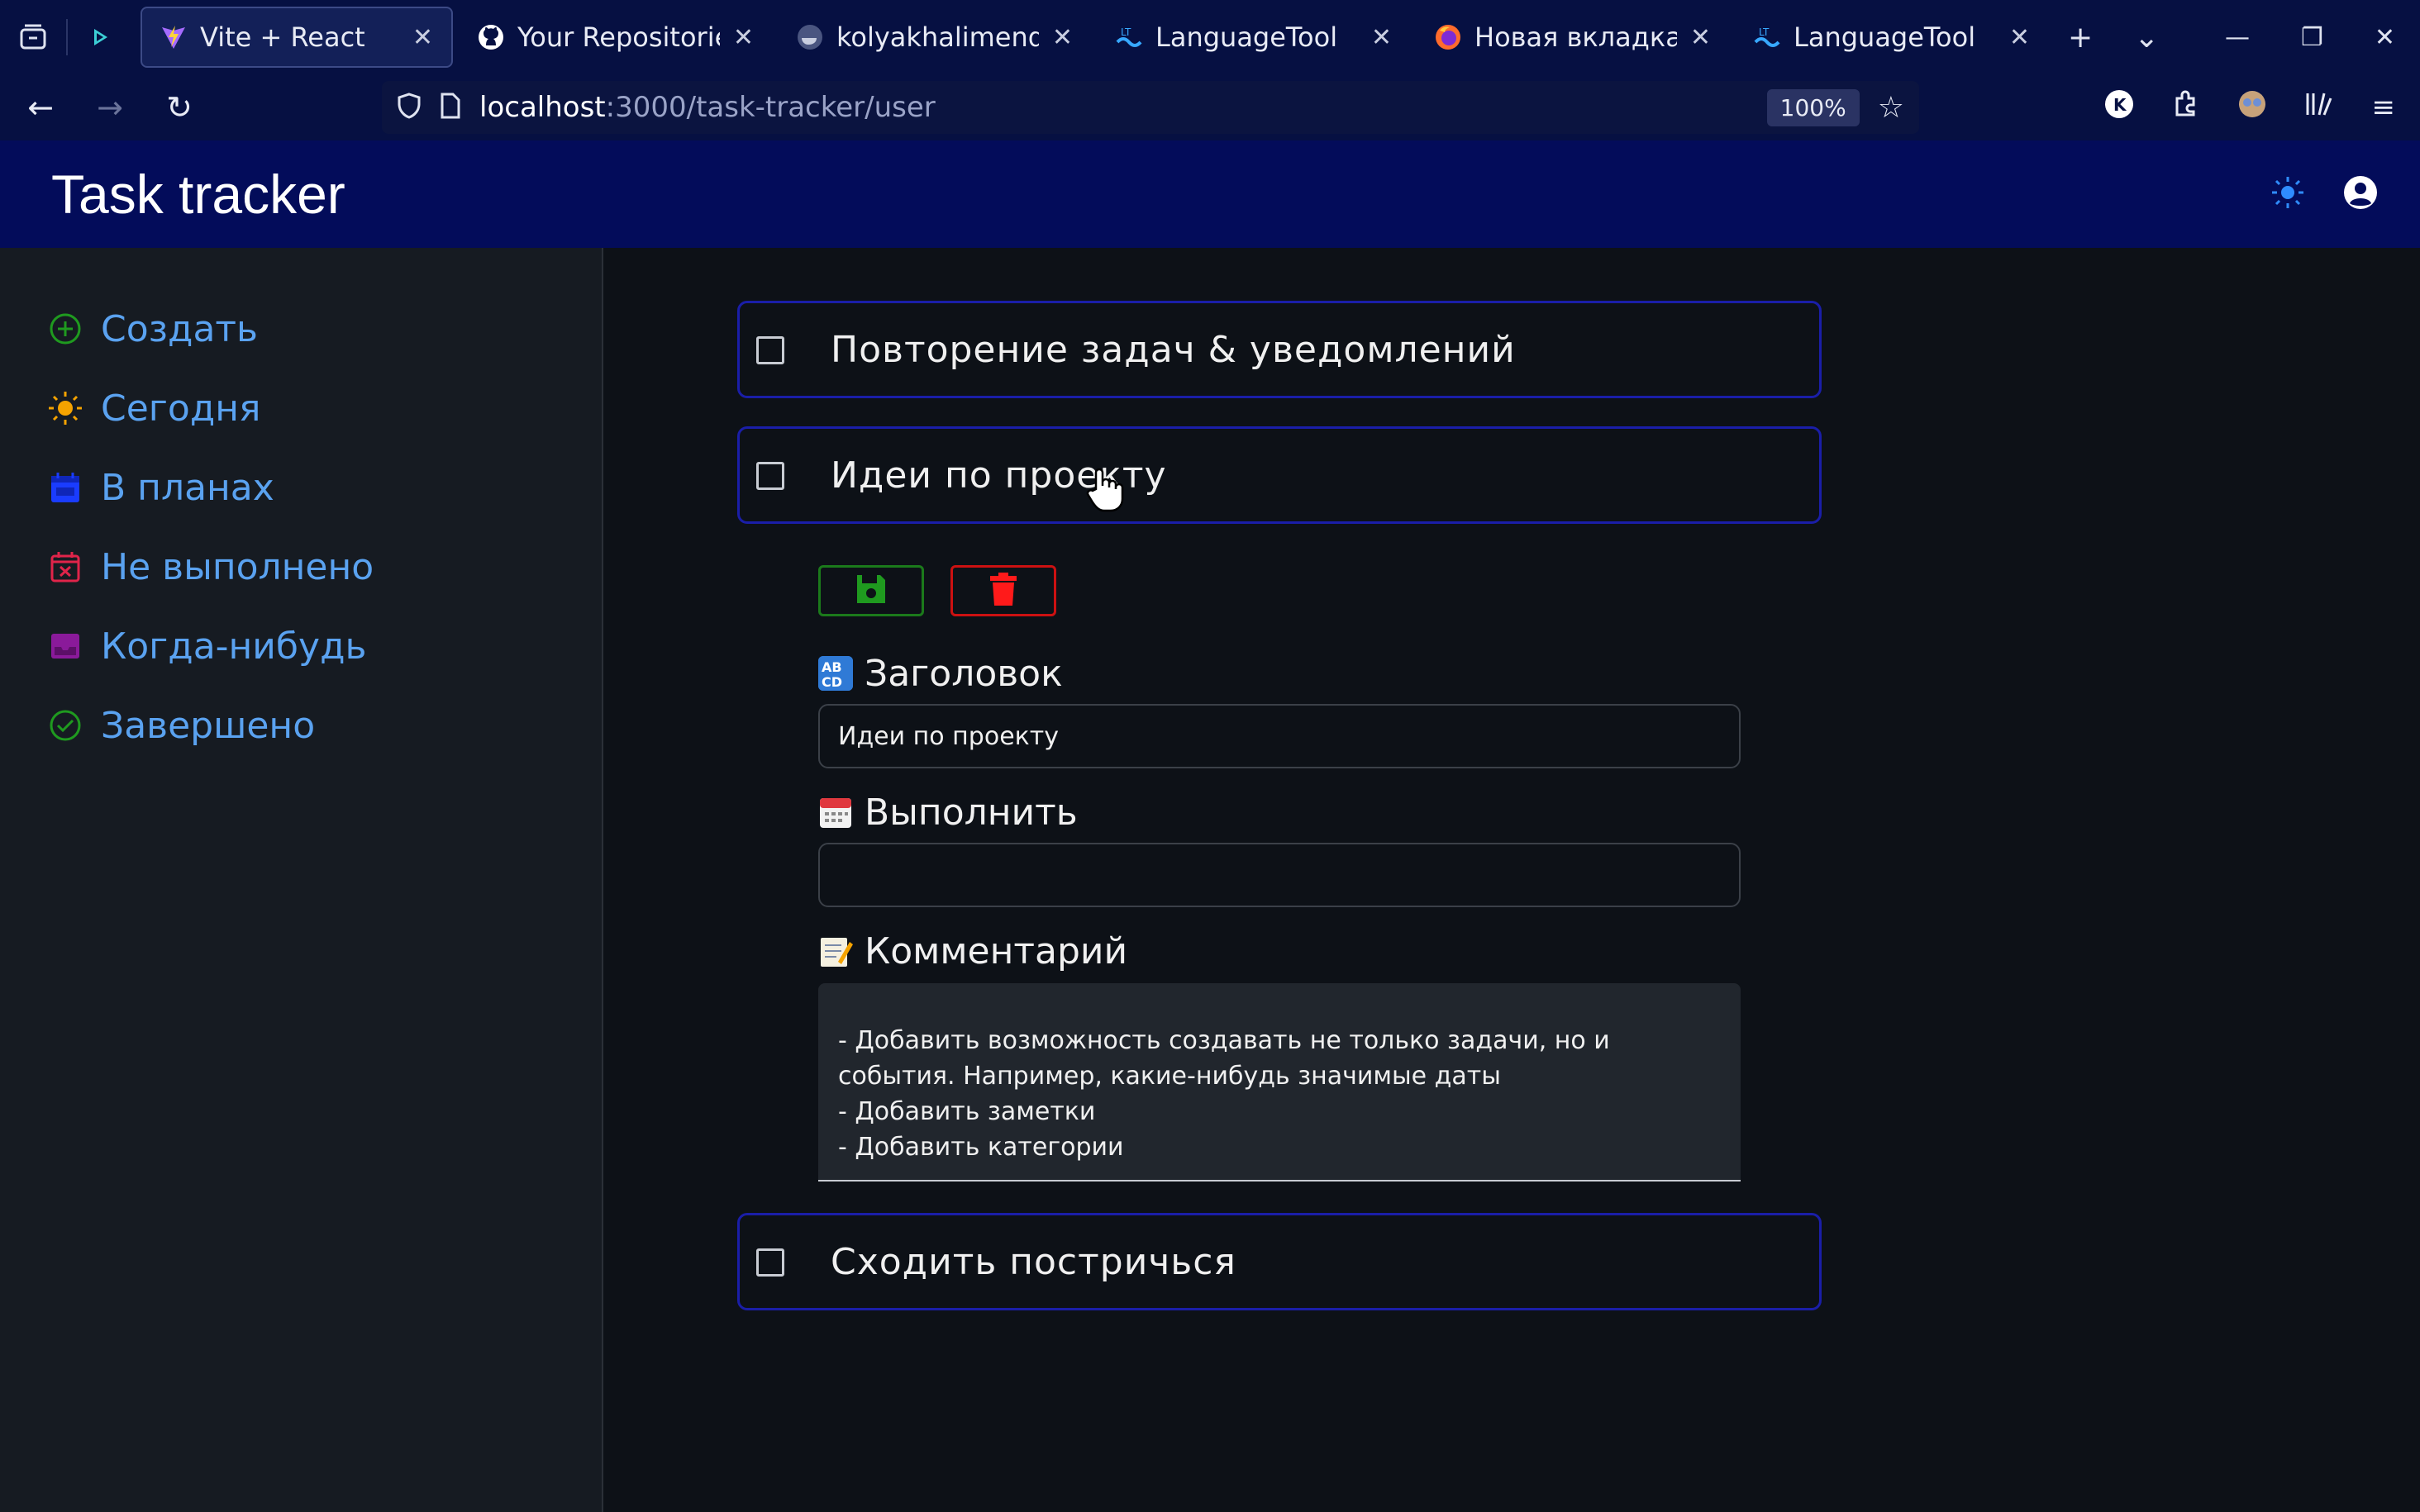 This screenshot has height=1512, width=2420. What do you see at coordinates (2252, 108) in the screenshot?
I see `extension-avatar-icon` at bounding box center [2252, 108].